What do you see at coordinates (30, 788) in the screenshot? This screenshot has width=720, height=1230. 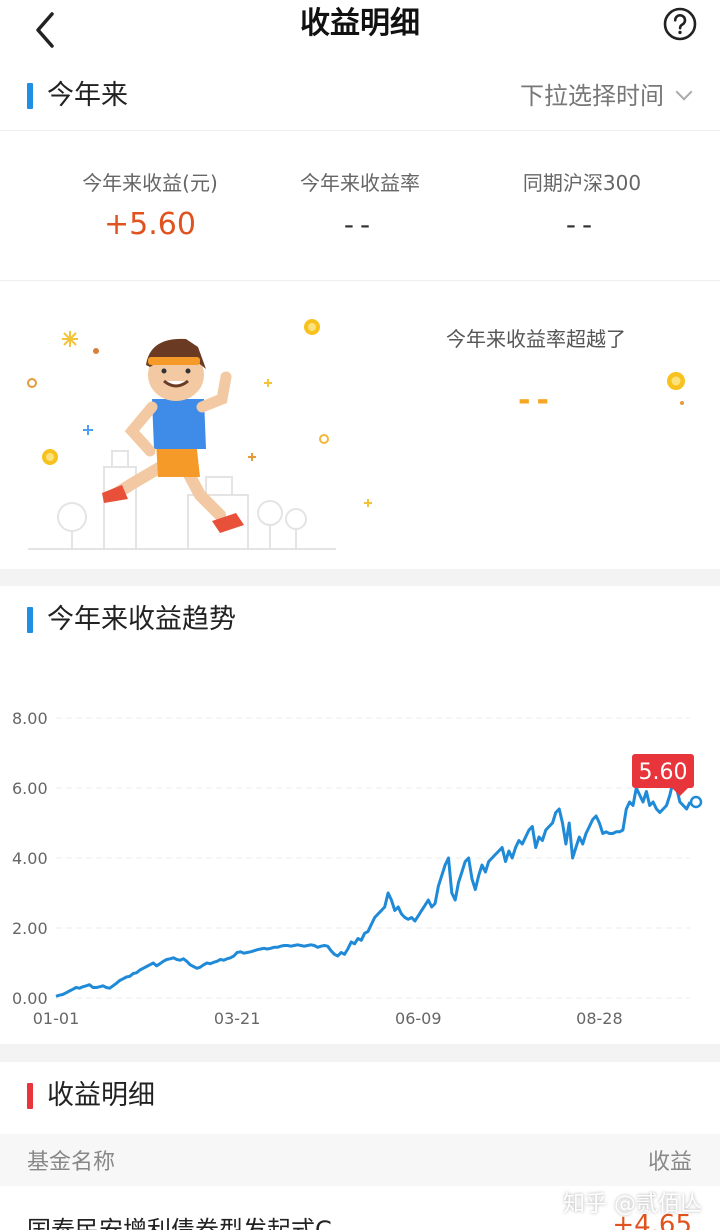 I see `y-tick-label: 6.00` at bounding box center [30, 788].